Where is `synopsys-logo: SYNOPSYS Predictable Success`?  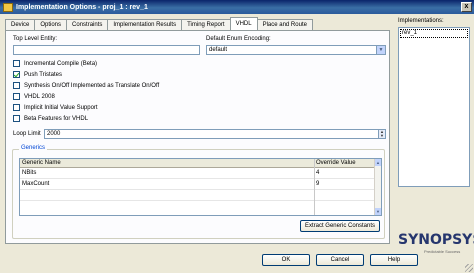
synopsys-logo: SYNOPSYS Predictable Success is located at coordinates (436, 244).